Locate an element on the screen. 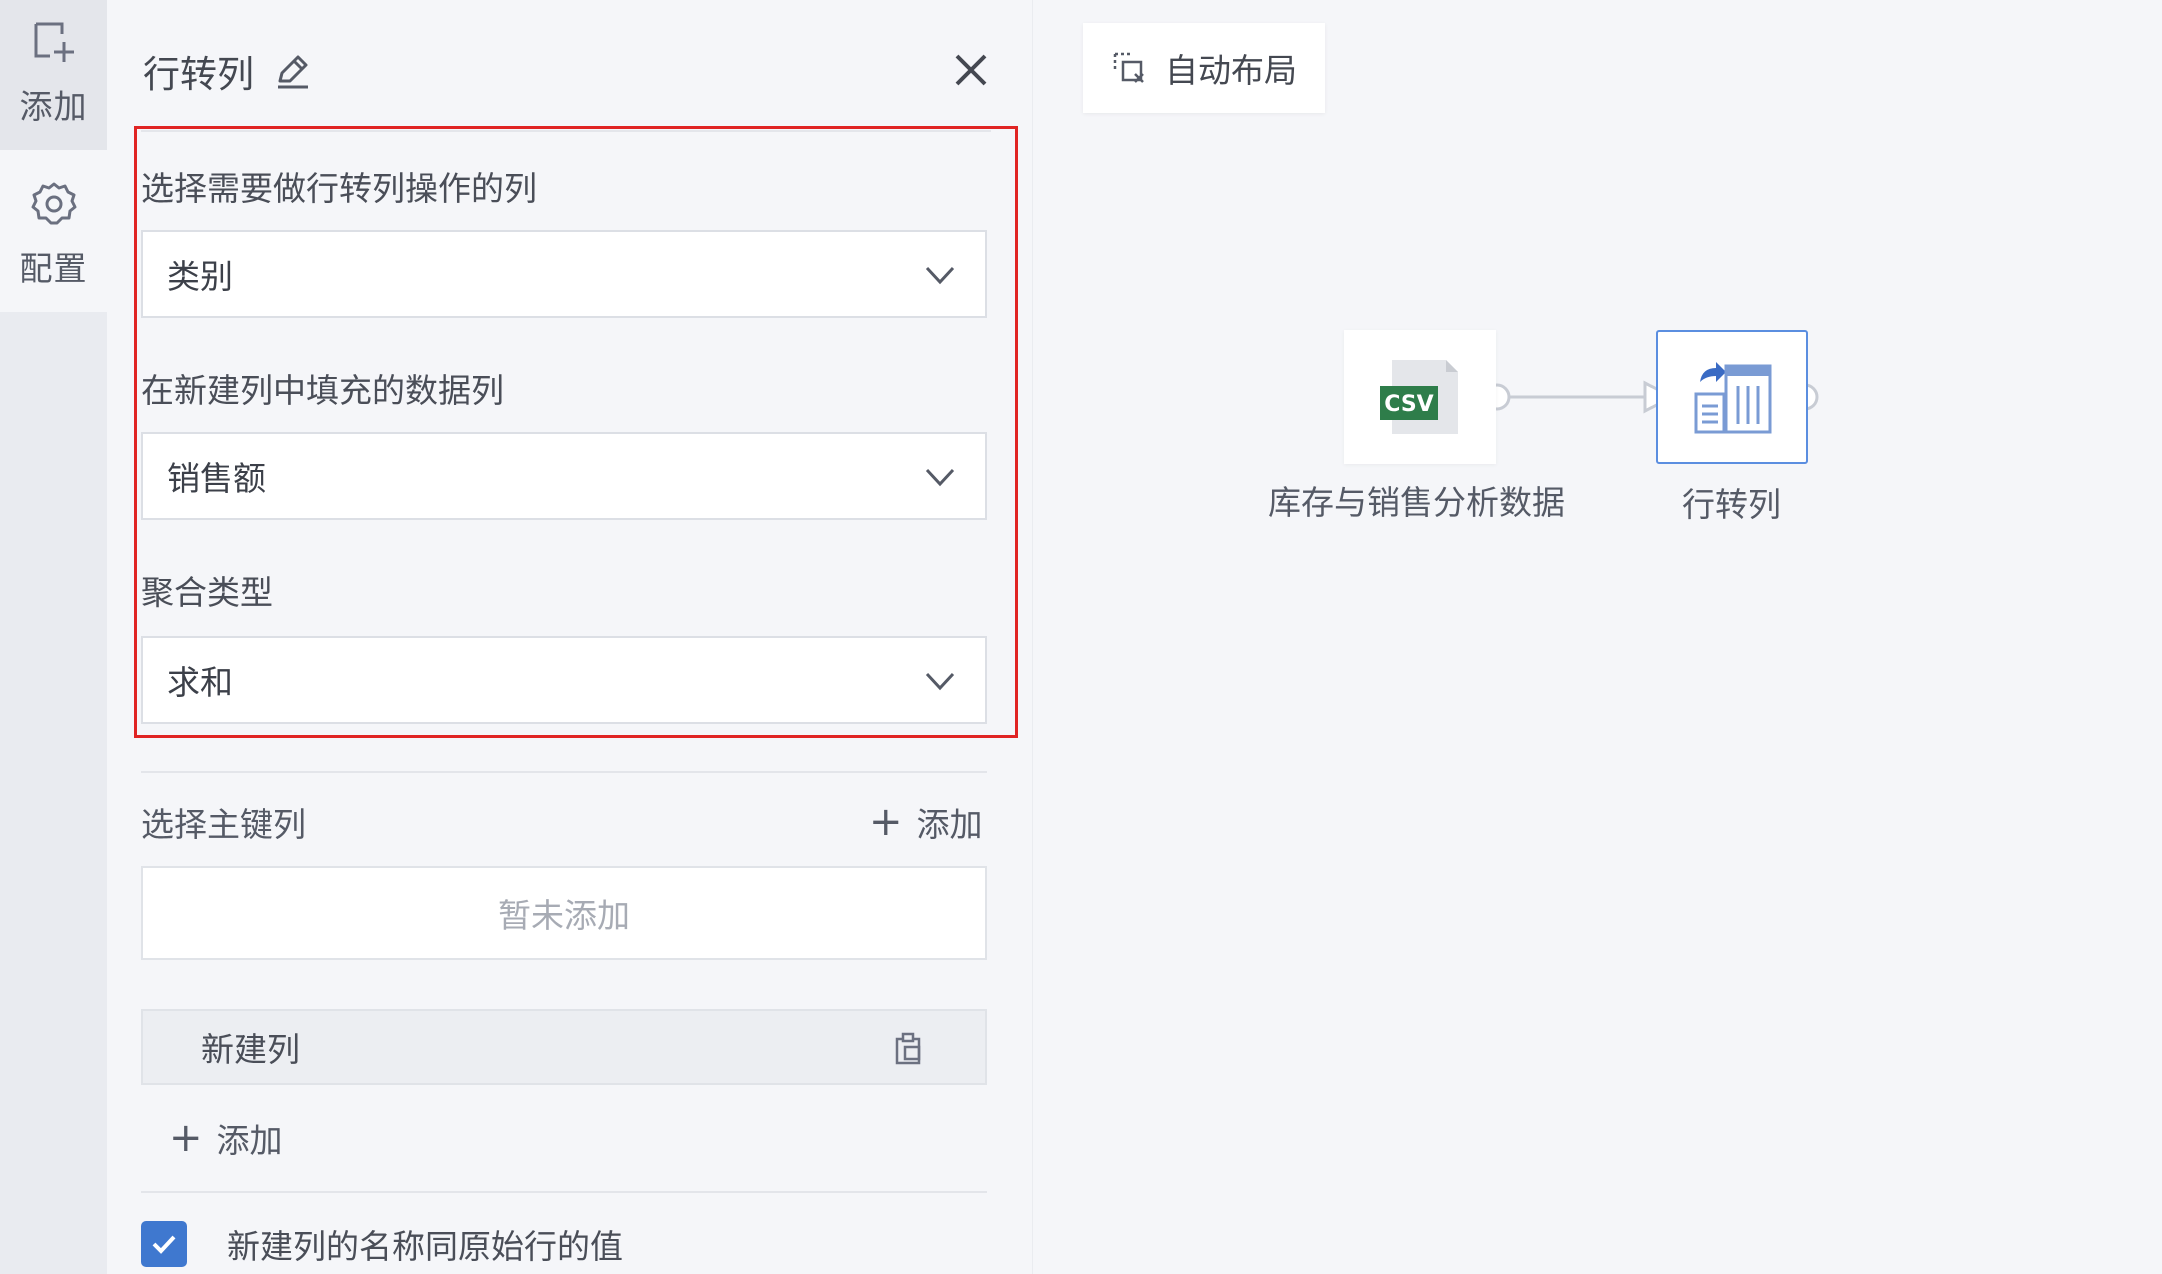 The image size is (2162, 1274). node-csv-label: 库存与销售分析数据 is located at coordinates (1416, 502).